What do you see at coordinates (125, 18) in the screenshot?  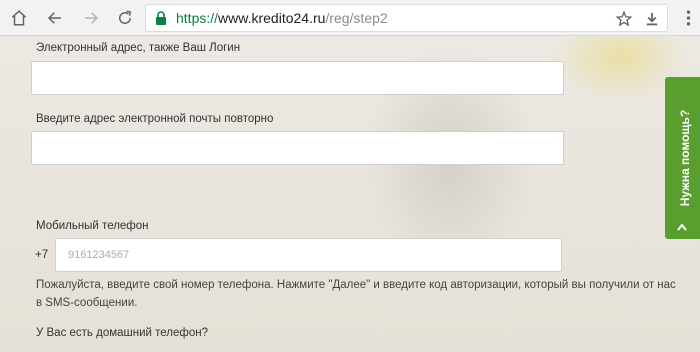 I see `reload-icon` at bounding box center [125, 18].